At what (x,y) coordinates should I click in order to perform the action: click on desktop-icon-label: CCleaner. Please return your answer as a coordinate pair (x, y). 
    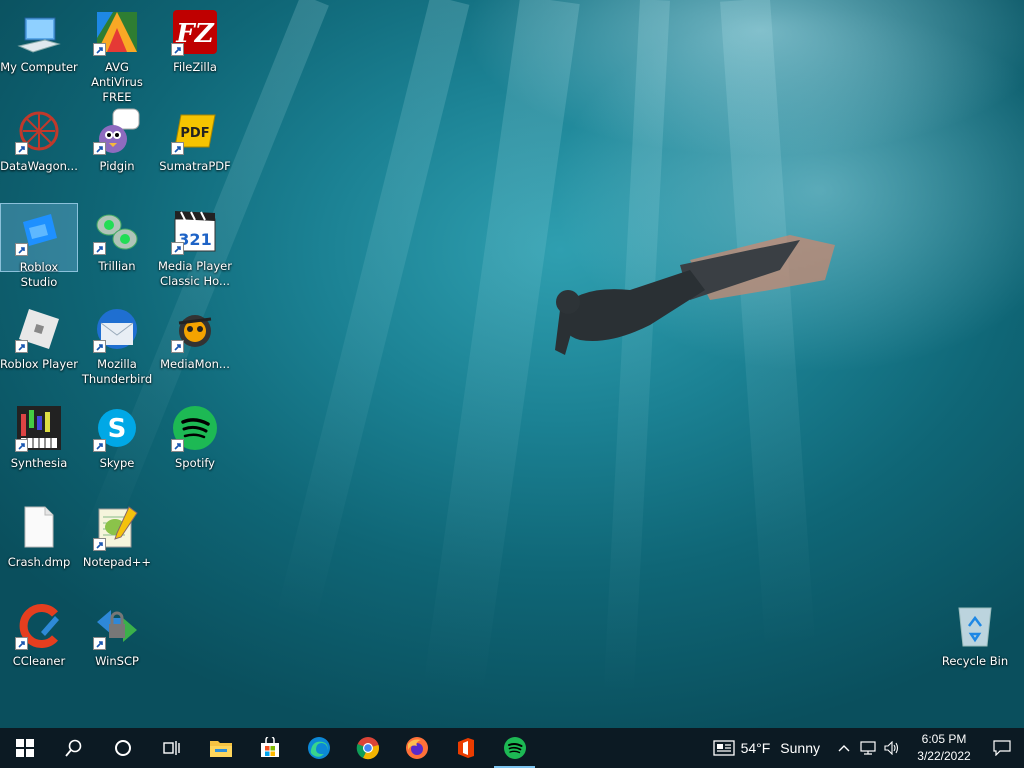
    Looking at the image, I should click on (39, 661).